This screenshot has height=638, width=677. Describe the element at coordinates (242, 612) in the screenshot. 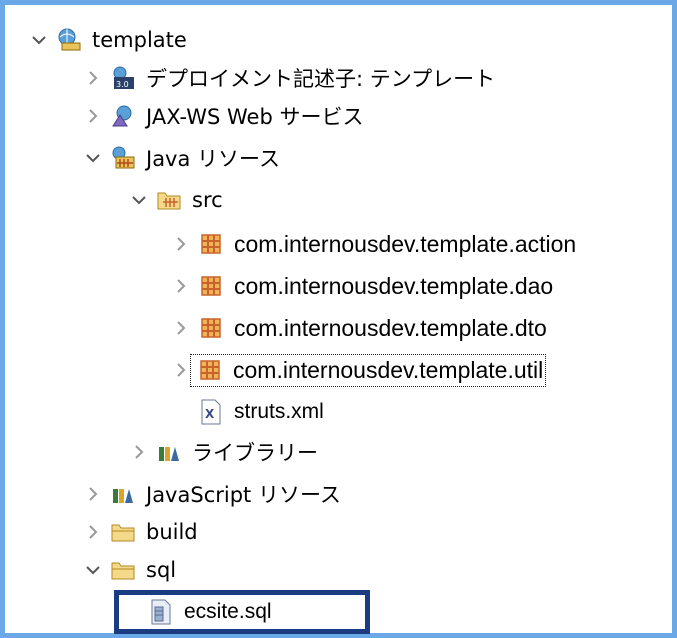

I see `highlight-box` at that location.